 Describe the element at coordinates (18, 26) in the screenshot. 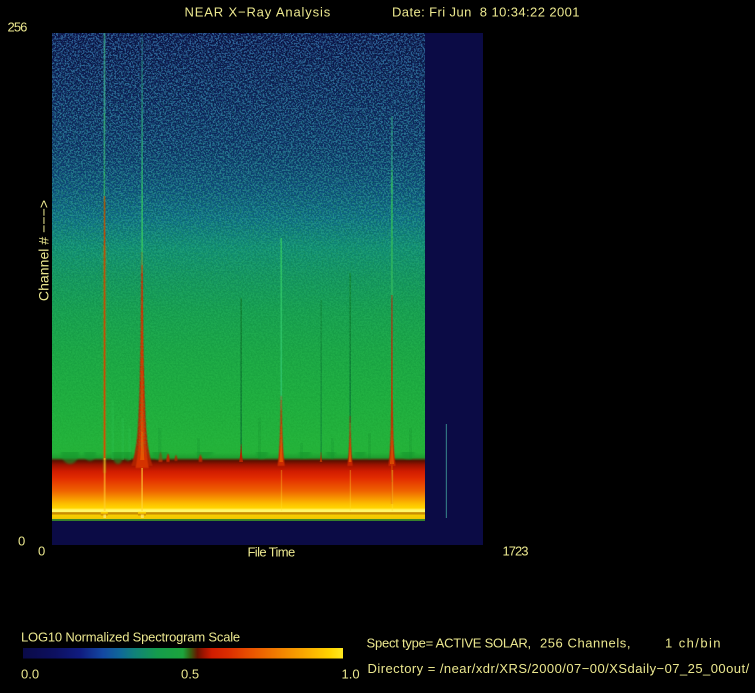

I see `svg-text: 256` at that location.